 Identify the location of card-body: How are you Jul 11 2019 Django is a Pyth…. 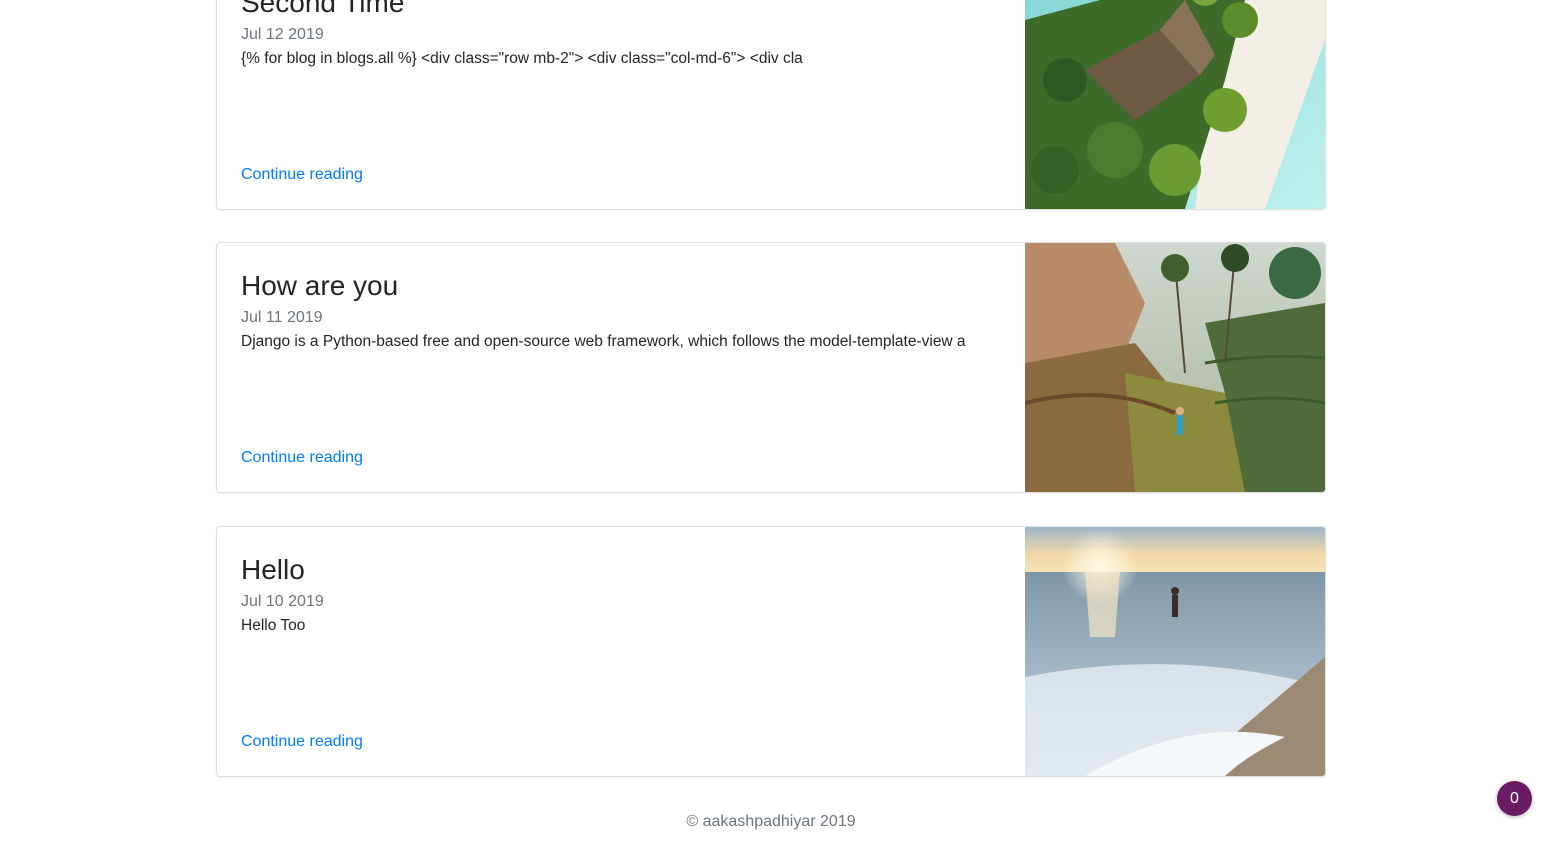
(626, 367).